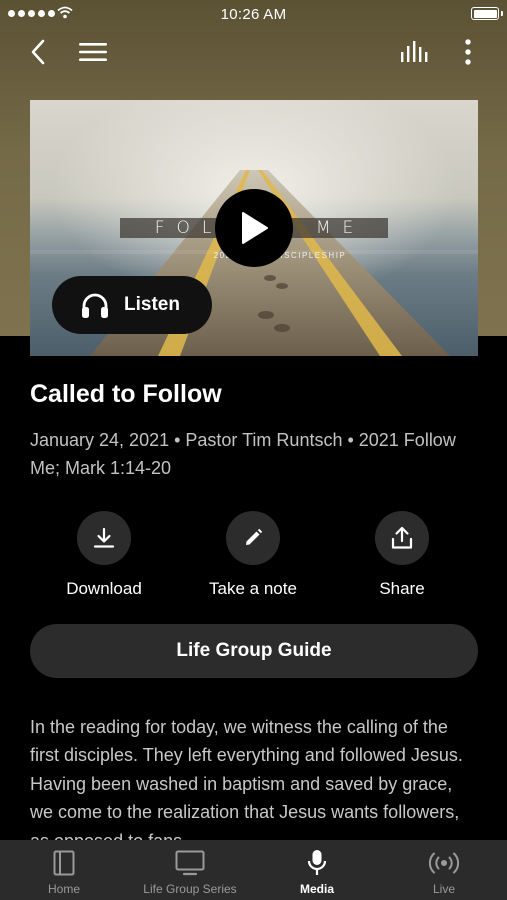 The image size is (507, 900). I want to click on share-icon, so click(402, 537).